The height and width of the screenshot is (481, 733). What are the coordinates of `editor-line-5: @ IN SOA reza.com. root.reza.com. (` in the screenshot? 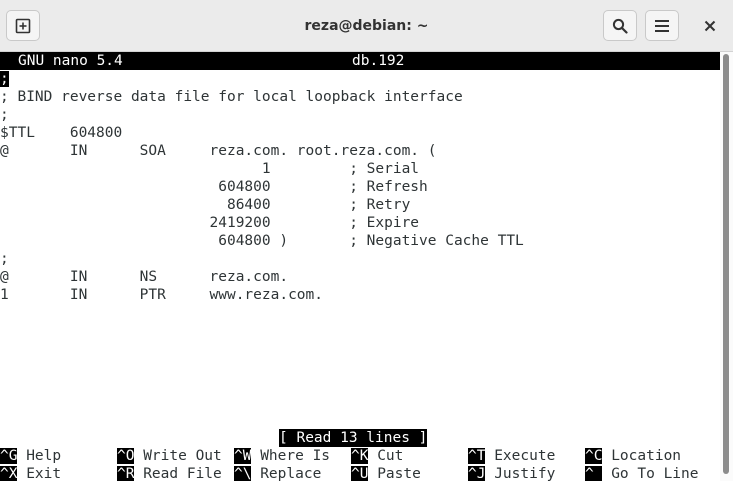 It's located at (218, 151).